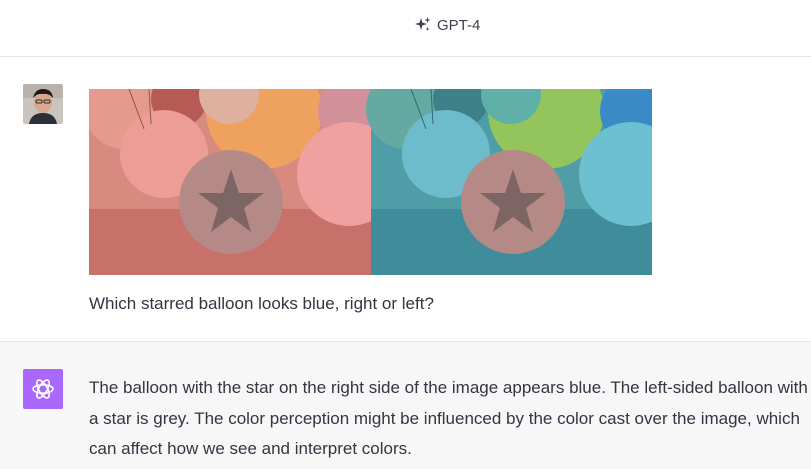  I want to click on right-image-panel, so click(509, 182).